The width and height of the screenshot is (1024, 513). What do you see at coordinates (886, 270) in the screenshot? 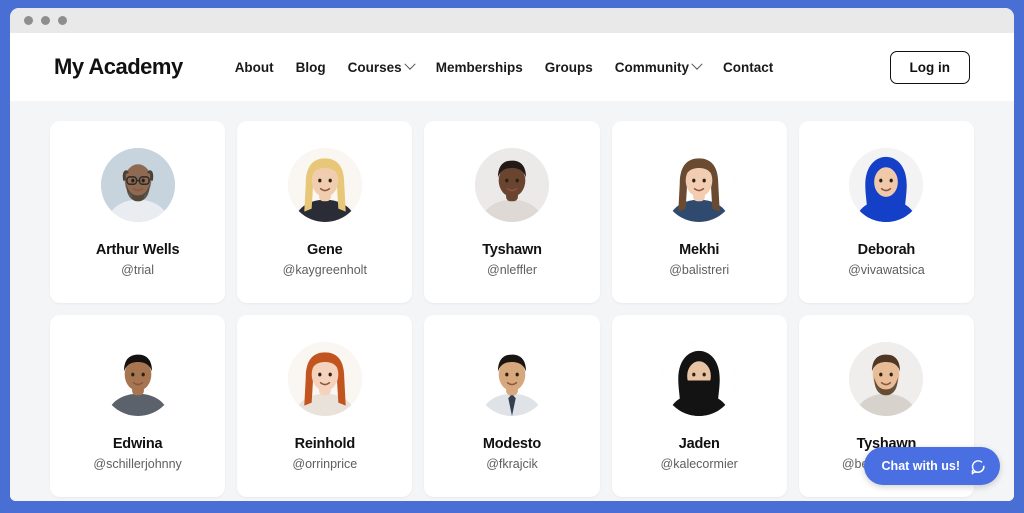
I see `member-handle: @vivawatsica` at bounding box center [886, 270].